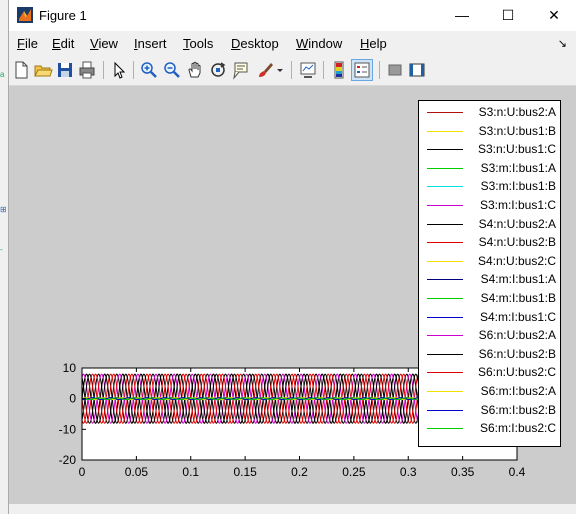 The height and width of the screenshot is (514, 576). What do you see at coordinates (70, 368) in the screenshot?
I see `y-tick-label: 10` at bounding box center [70, 368].